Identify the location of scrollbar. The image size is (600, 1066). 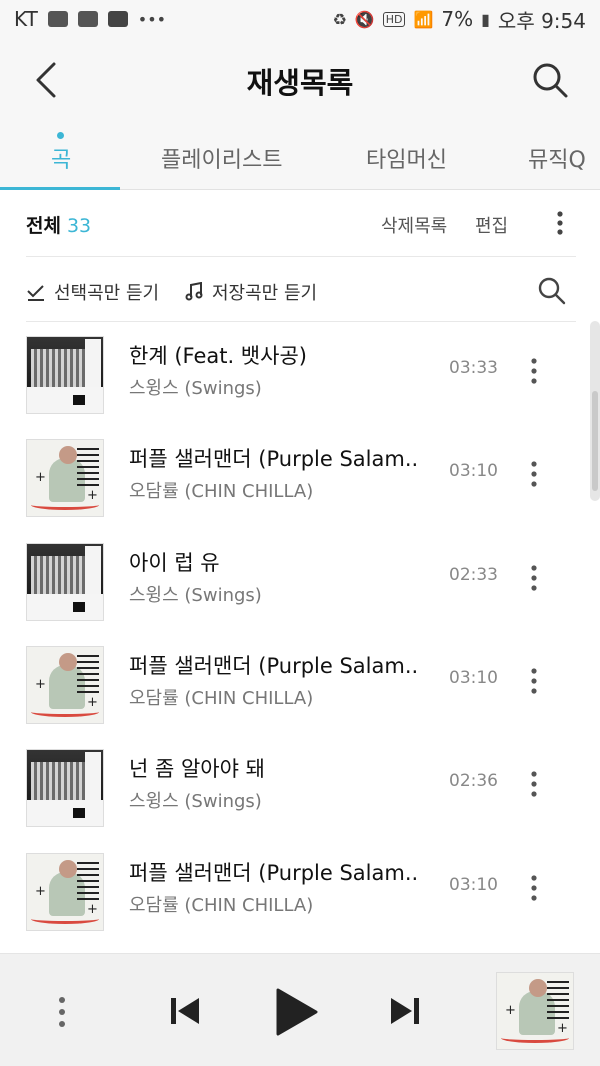
(595, 411).